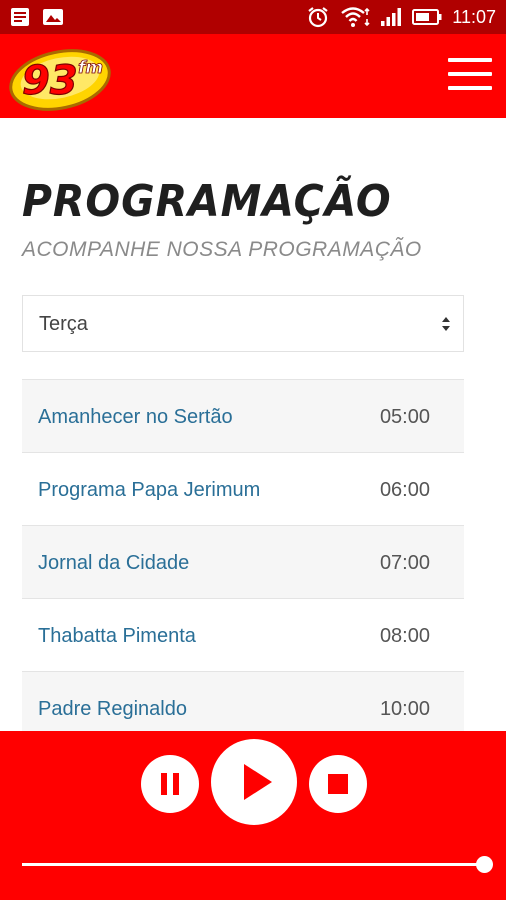 Image resolution: width=506 pixels, height=900 pixels. Describe the element at coordinates (112, 709) in the screenshot. I see `program-name: Padre Reginaldo` at that location.